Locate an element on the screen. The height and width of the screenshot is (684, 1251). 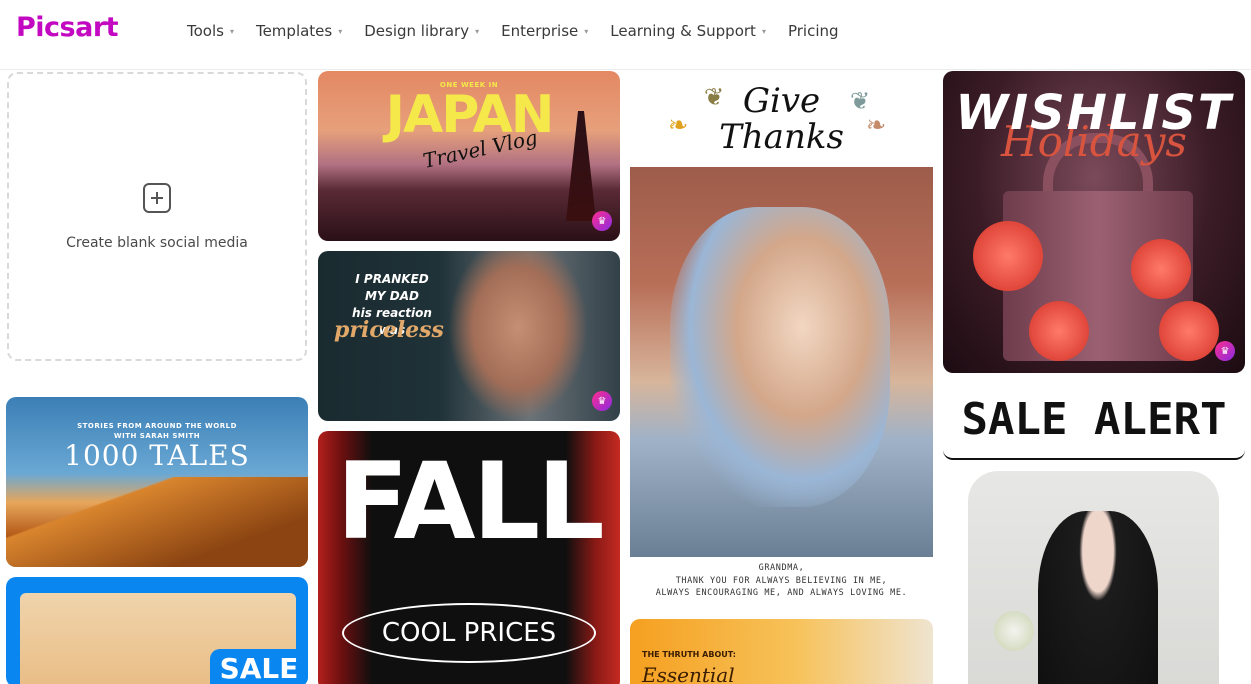
prank-line2: MY DAD is located at coordinates (392, 296).